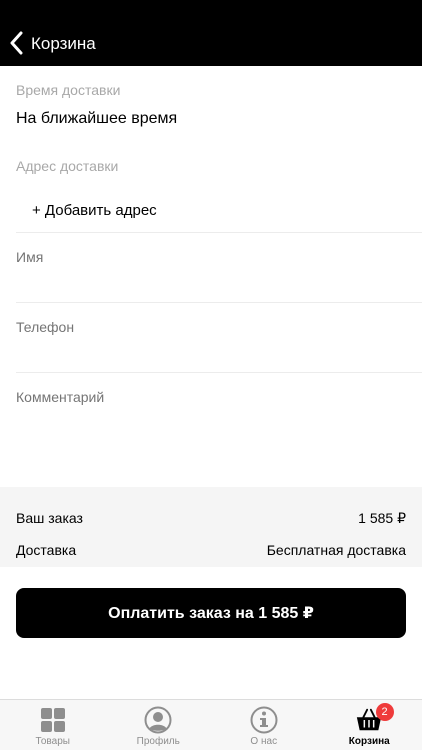  Describe the element at coordinates (211, 327) in the screenshot. I see `phone-input` at that location.